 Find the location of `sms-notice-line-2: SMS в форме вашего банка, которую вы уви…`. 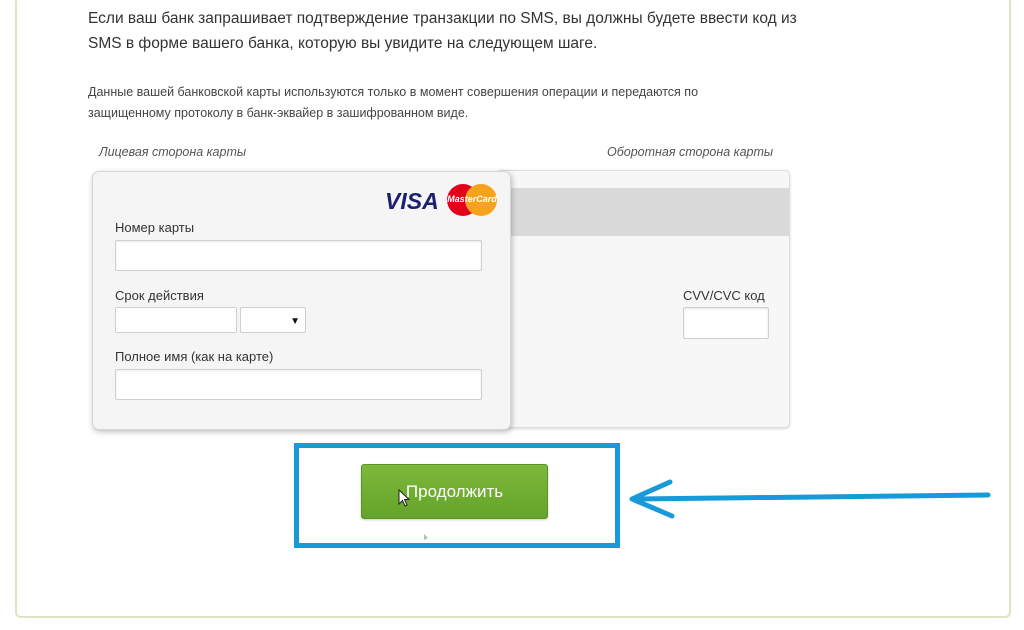

sms-notice-line-2: SMS в форме вашего банка, которую вы уви… is located at coordinates (343, 43).